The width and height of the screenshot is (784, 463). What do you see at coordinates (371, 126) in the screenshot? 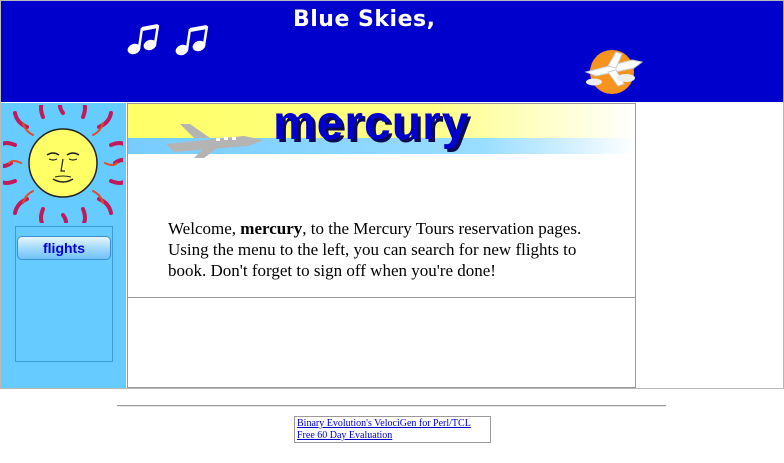
I see `header-username: mercury` at bounding box center [371, 126].